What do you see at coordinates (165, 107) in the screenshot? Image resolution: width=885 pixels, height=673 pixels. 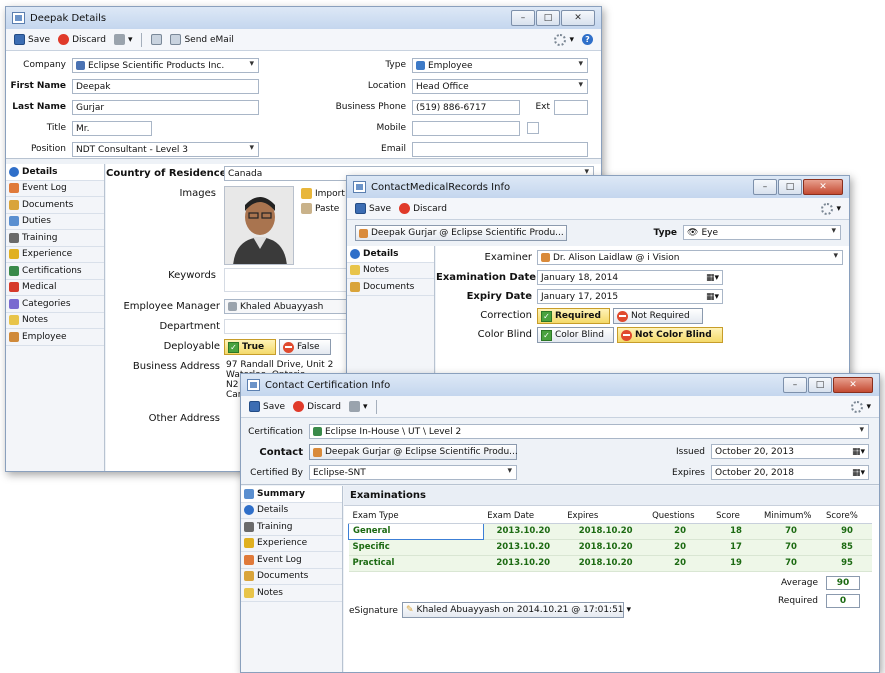 I see `last-name-field: Gurjar` at bounding box center [165, 107].